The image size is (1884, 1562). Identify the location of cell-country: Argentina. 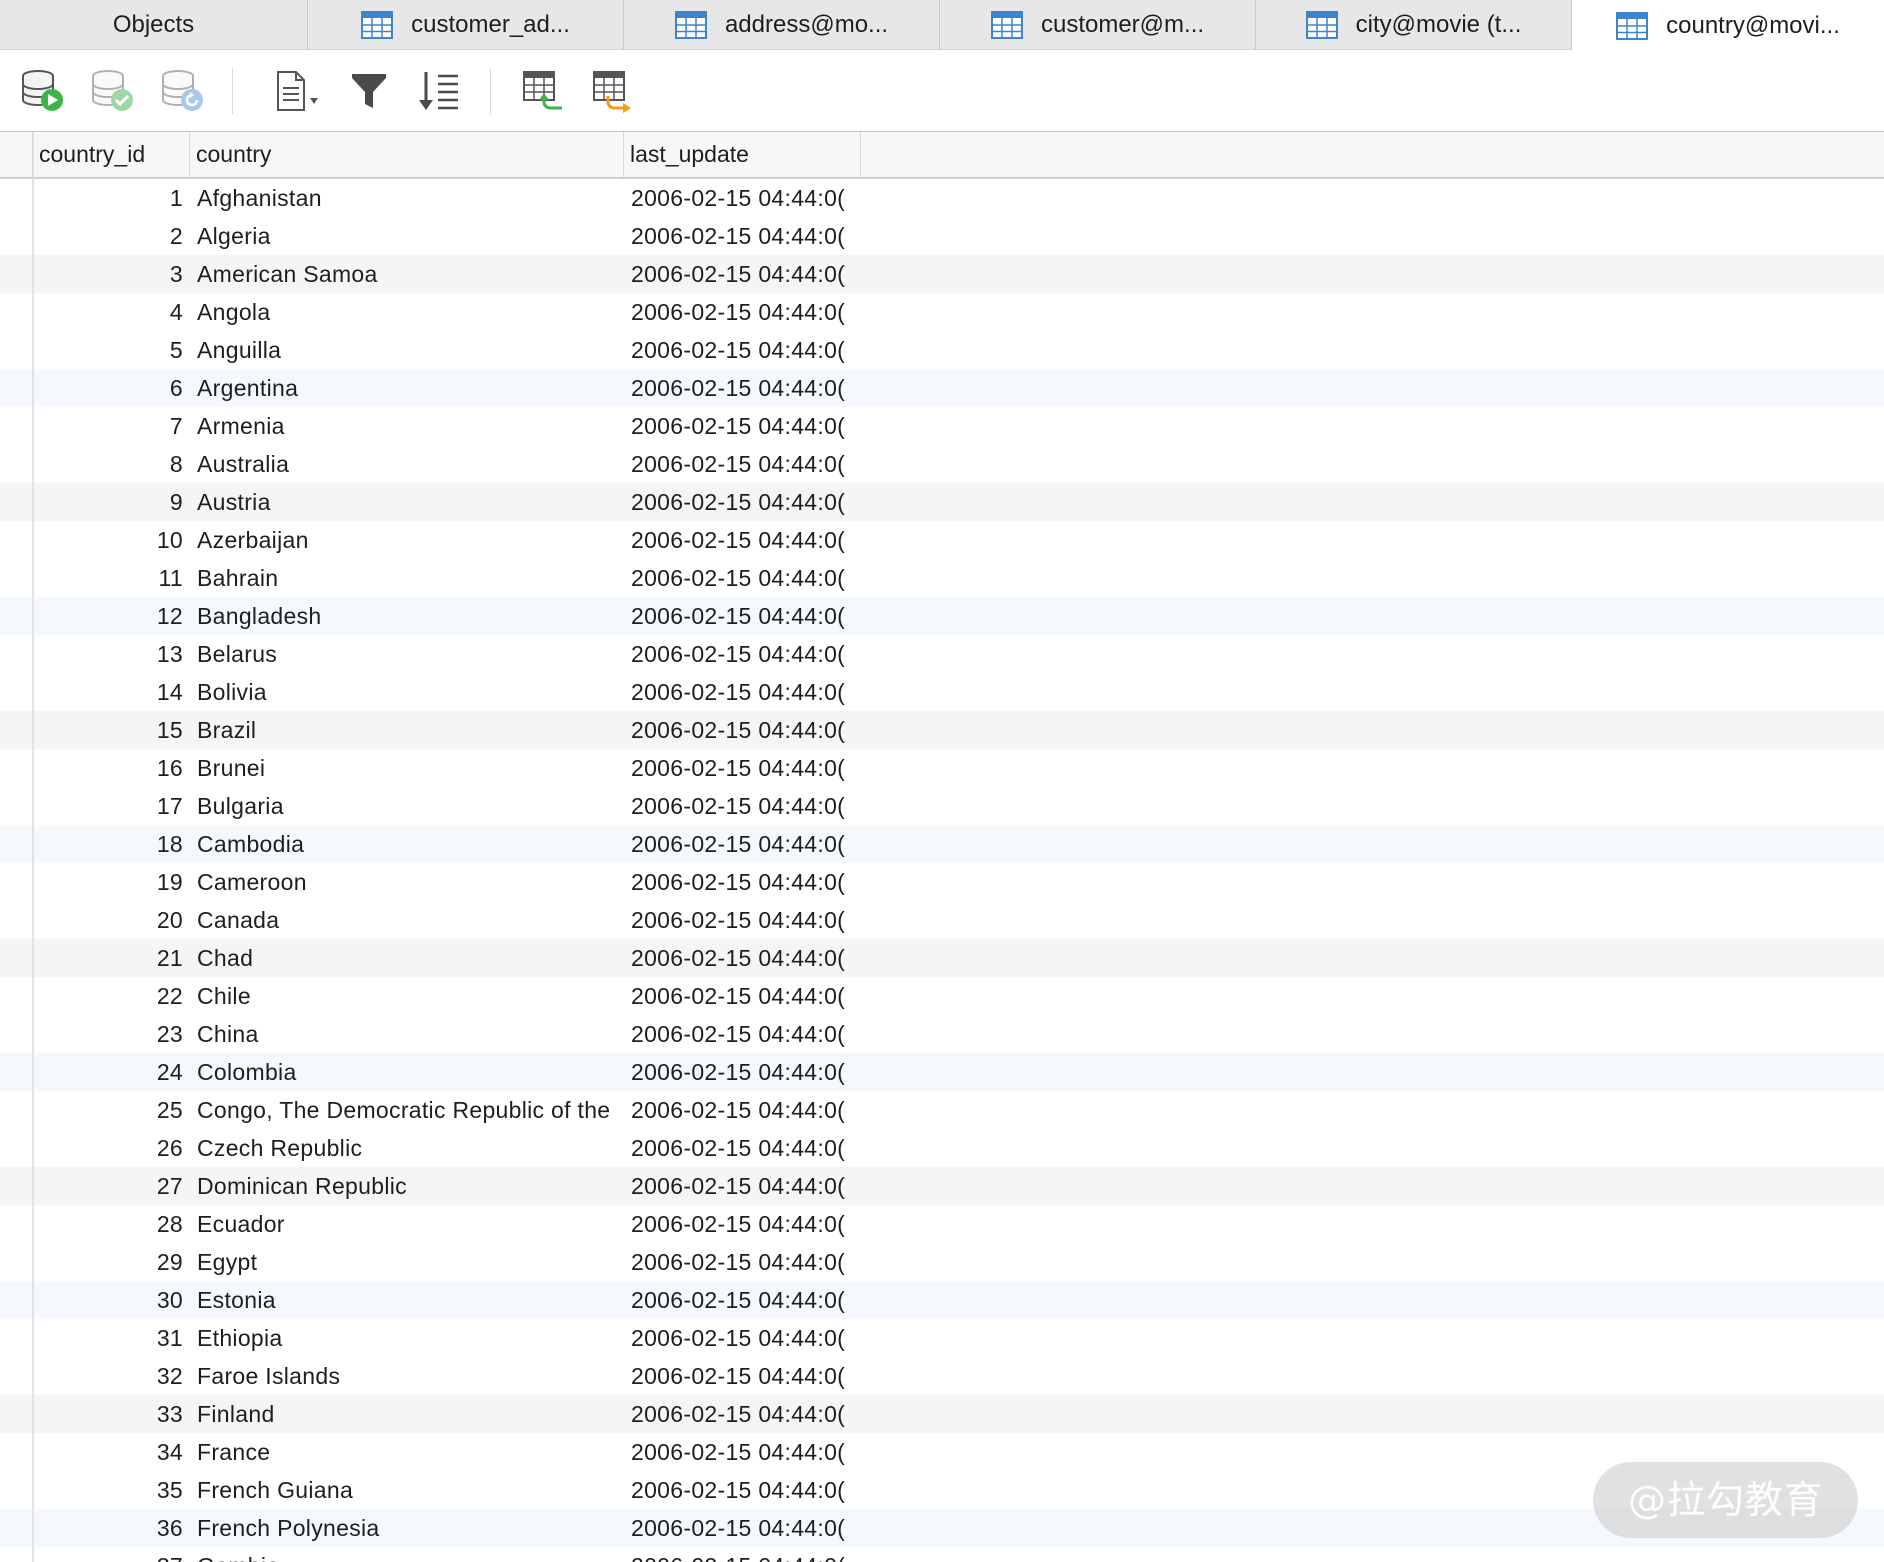
(407, 388).